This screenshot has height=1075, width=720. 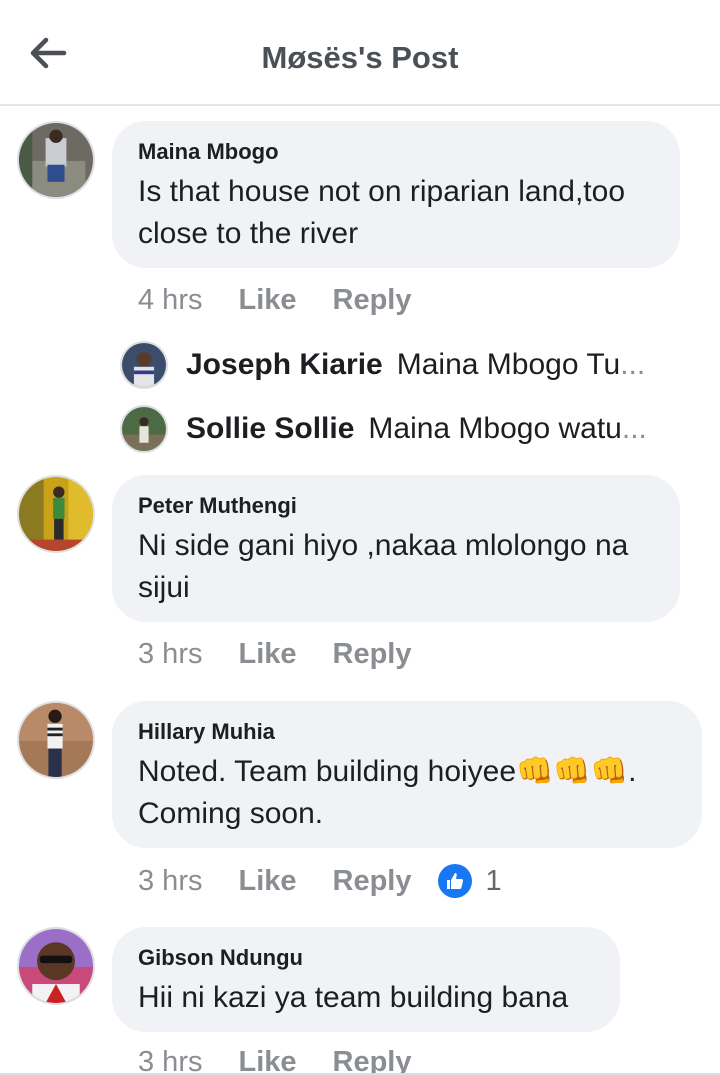 What do you see at coordinates (360, 57) in the screenshot?
I see `page-title: Møsës's Post` at bounding box center [360, 57].